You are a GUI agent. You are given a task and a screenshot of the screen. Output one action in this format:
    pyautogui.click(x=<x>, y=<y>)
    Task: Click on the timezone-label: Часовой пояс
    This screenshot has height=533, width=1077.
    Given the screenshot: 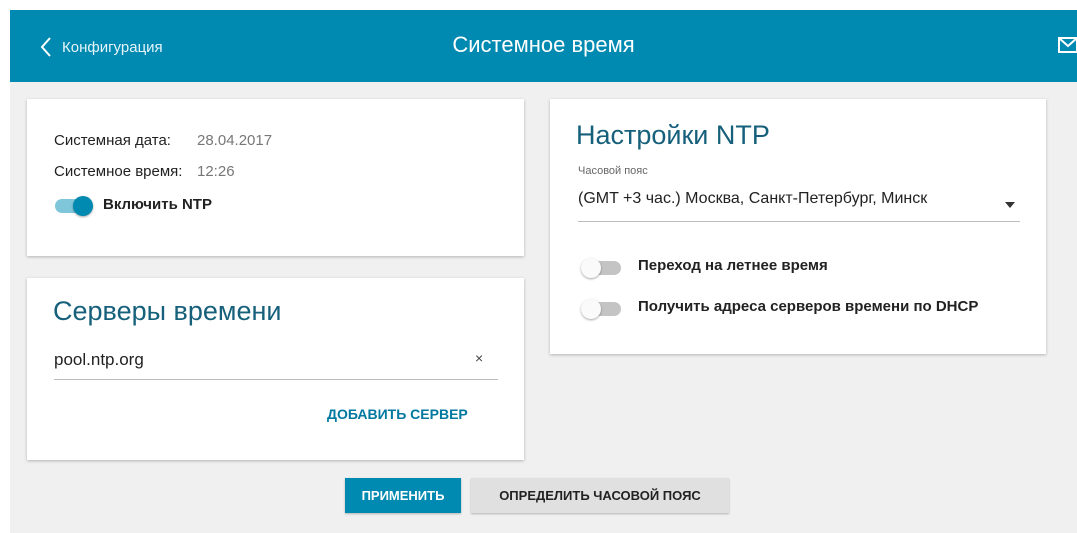 What is the action you would take?
    pyautogui.click(x=613, y=171)
    